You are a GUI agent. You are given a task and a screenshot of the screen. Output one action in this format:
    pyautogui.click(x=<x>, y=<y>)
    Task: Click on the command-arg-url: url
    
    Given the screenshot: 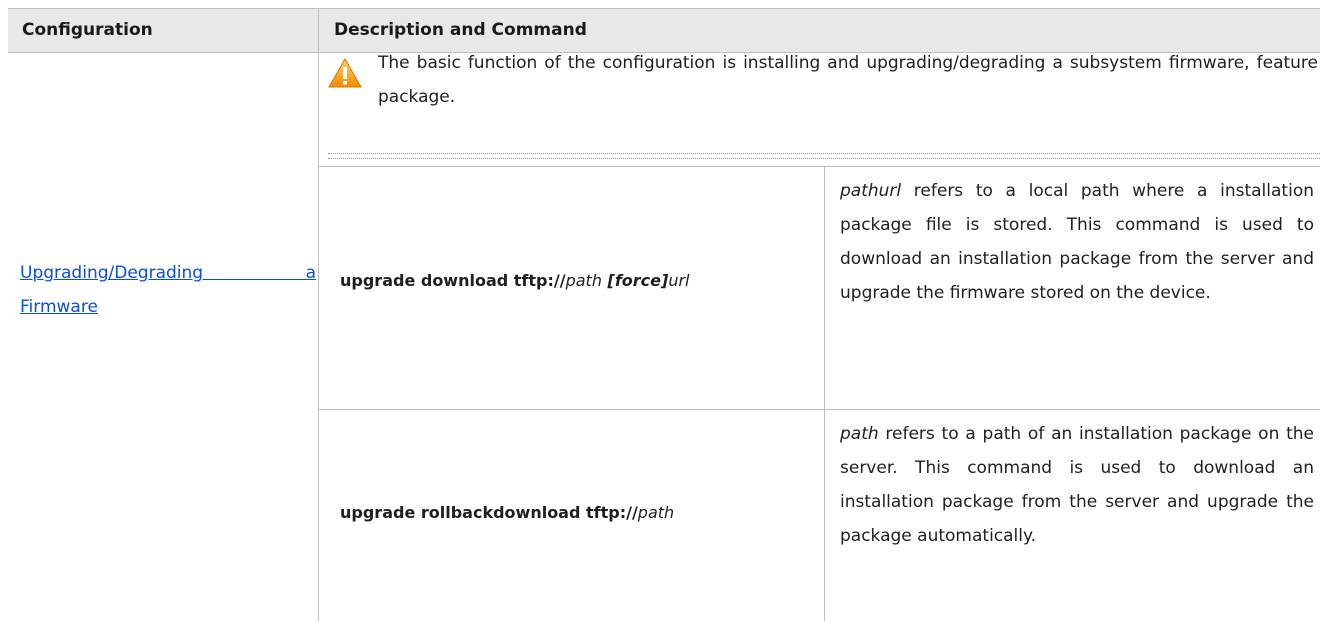 What is the action you would take?
    pyautogui.click(x=679, y=280)
    